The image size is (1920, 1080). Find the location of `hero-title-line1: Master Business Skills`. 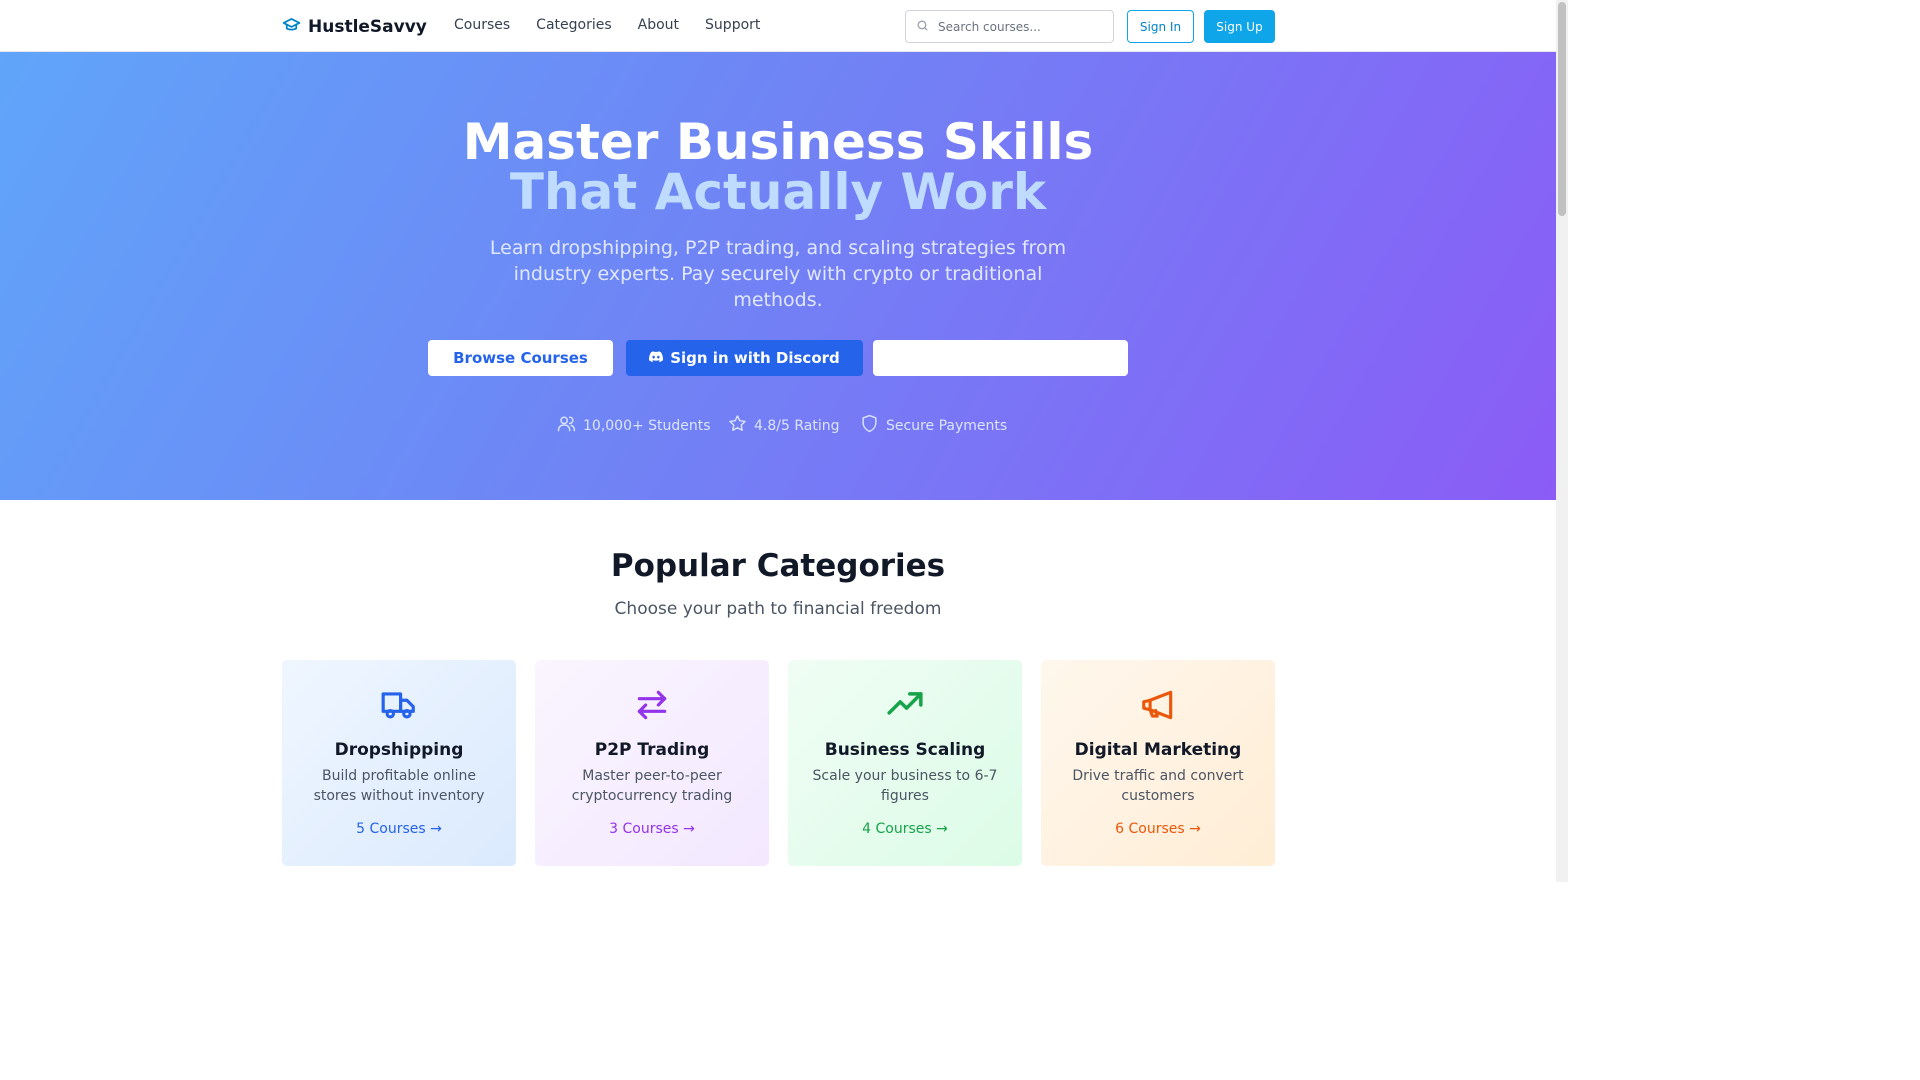

hero-title-line1: Master Business Skills is located at coordinates (778, 142).